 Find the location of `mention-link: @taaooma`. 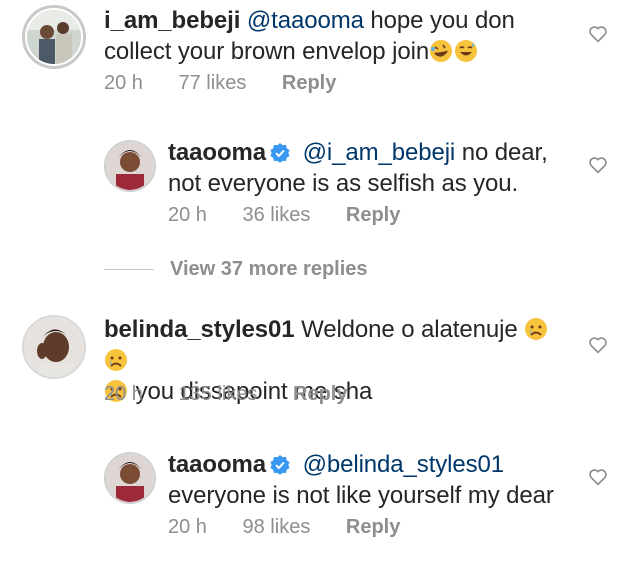

mention-link: @taaooma is located at coordinates (305, 20).